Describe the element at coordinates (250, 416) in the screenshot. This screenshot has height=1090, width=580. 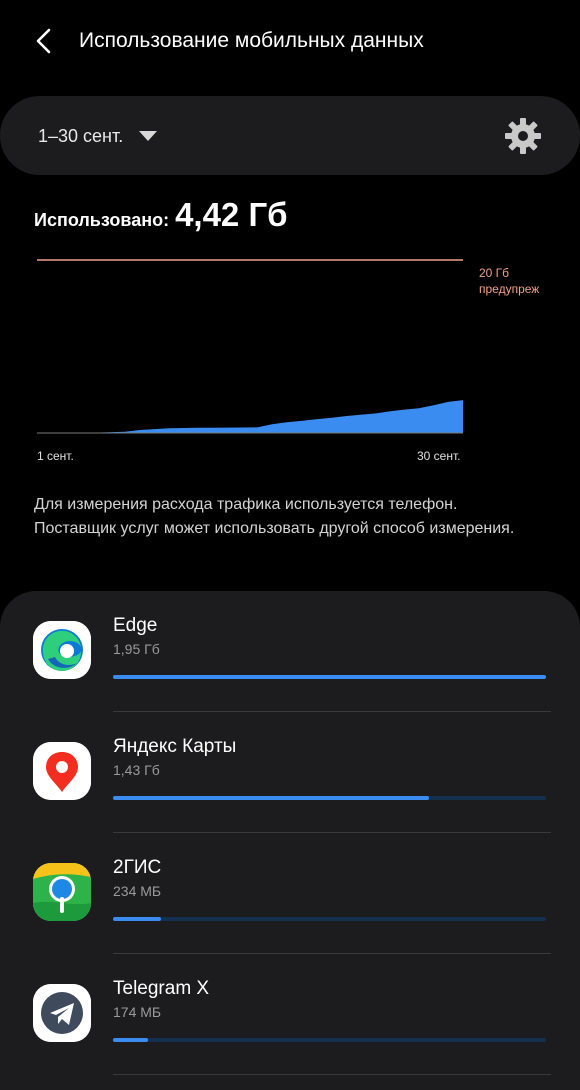
I see `usage-area` at that location.